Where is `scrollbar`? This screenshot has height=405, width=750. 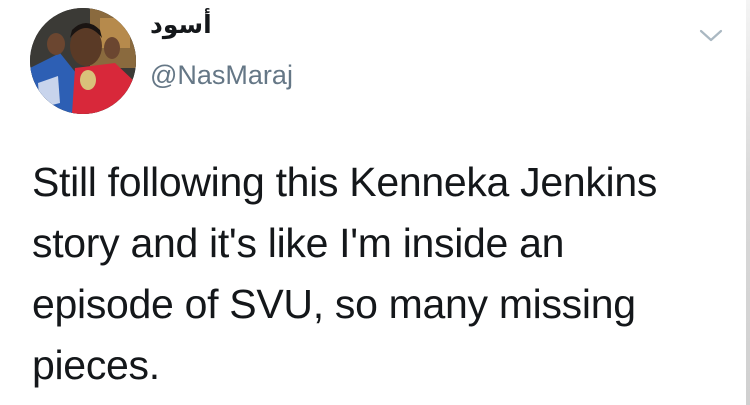 scrollbar is located at coordinates (748, 202).